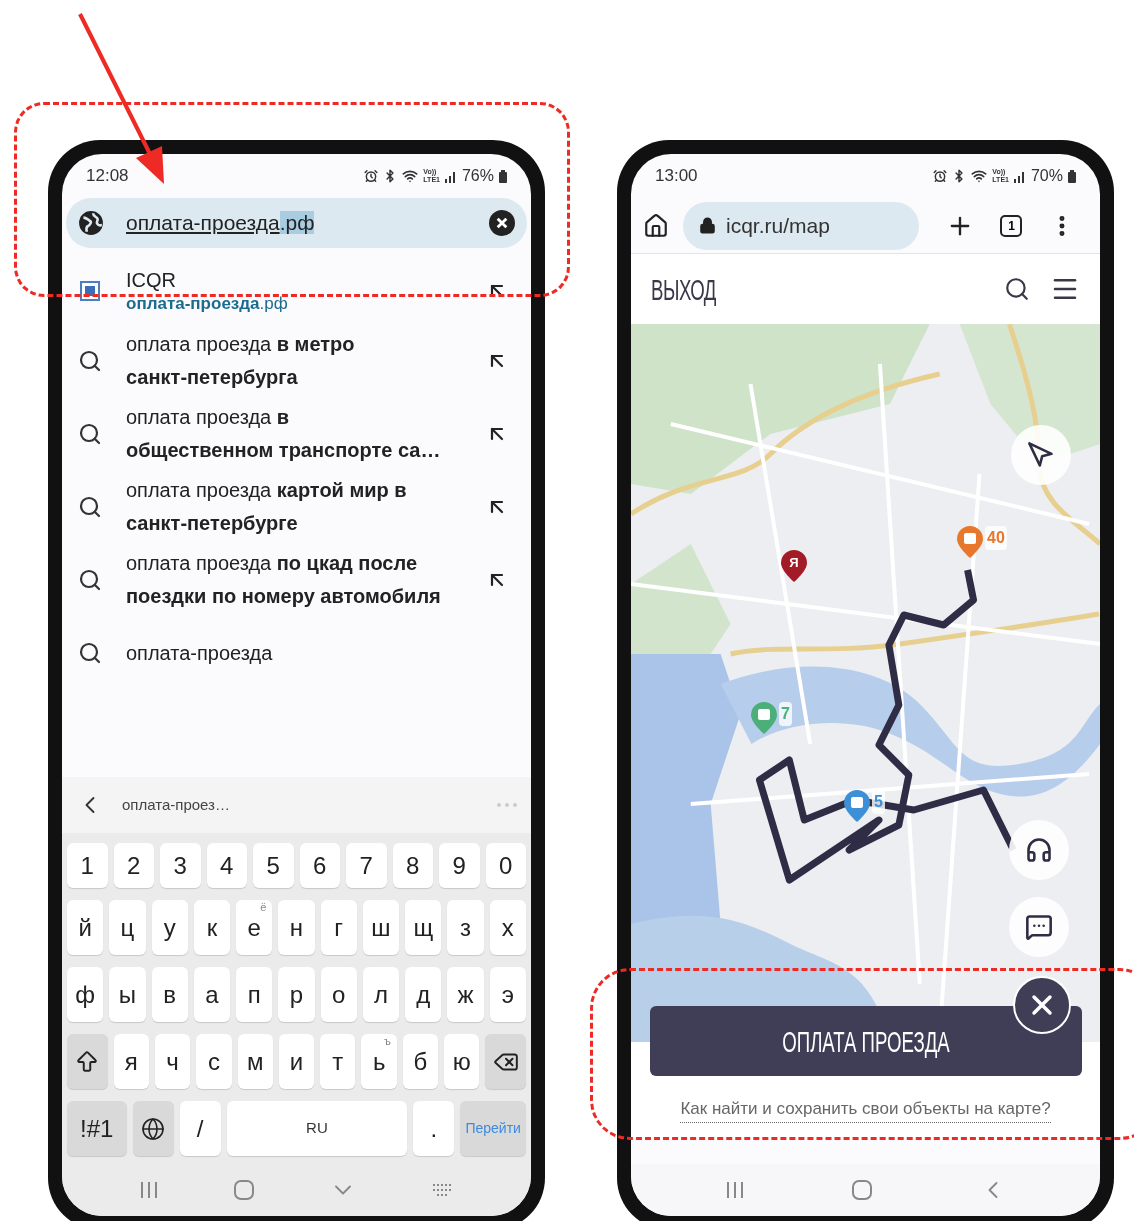 The image size is (1134, 1221). Describe the element at coordinates (477, 176) in the screenshot. I see `battery-percent: 76%` at that location.